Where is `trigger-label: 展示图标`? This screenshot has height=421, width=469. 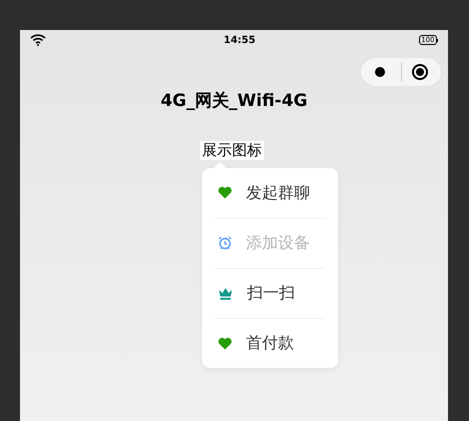
trigger-label: 展示图标 is located at coordinates (232, 150).